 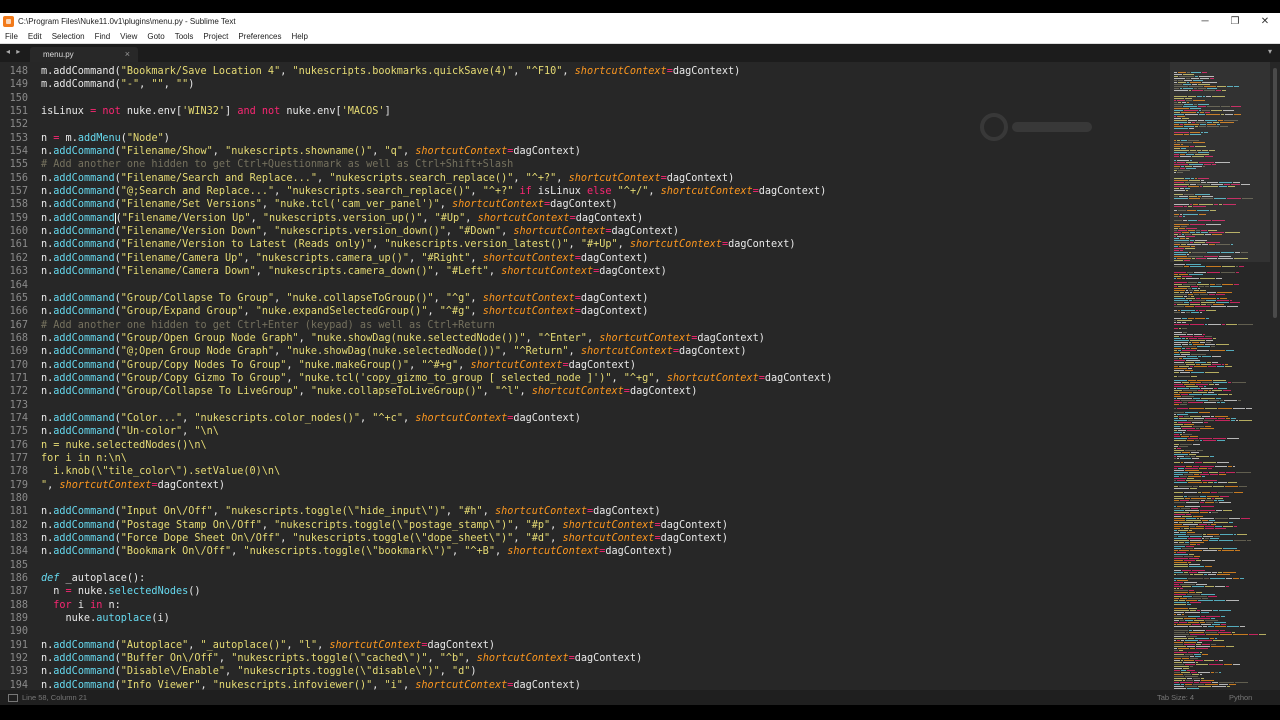 I want to click on maximize-button: ❐, so click(x=1235, y=21).